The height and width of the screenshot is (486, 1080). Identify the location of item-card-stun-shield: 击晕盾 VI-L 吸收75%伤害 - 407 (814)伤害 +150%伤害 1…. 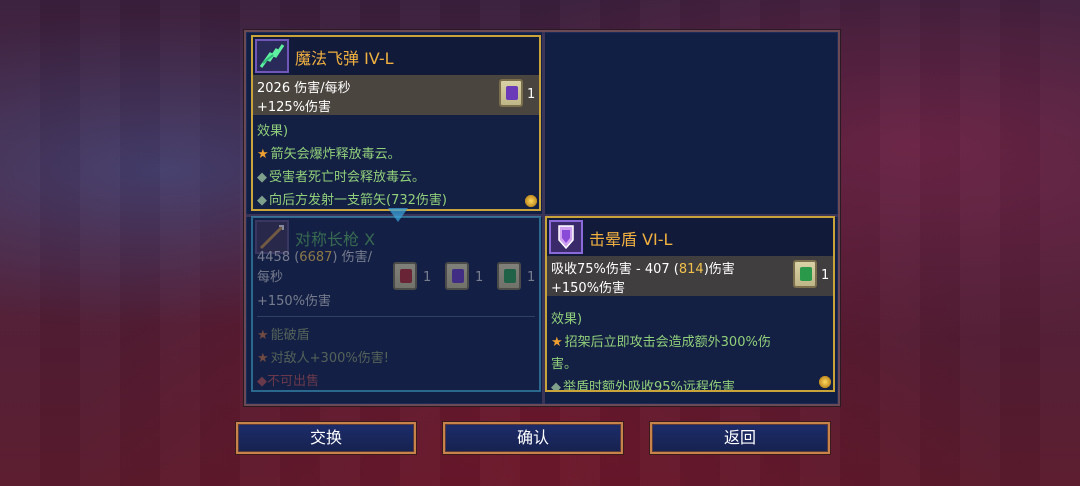
(690, 304).